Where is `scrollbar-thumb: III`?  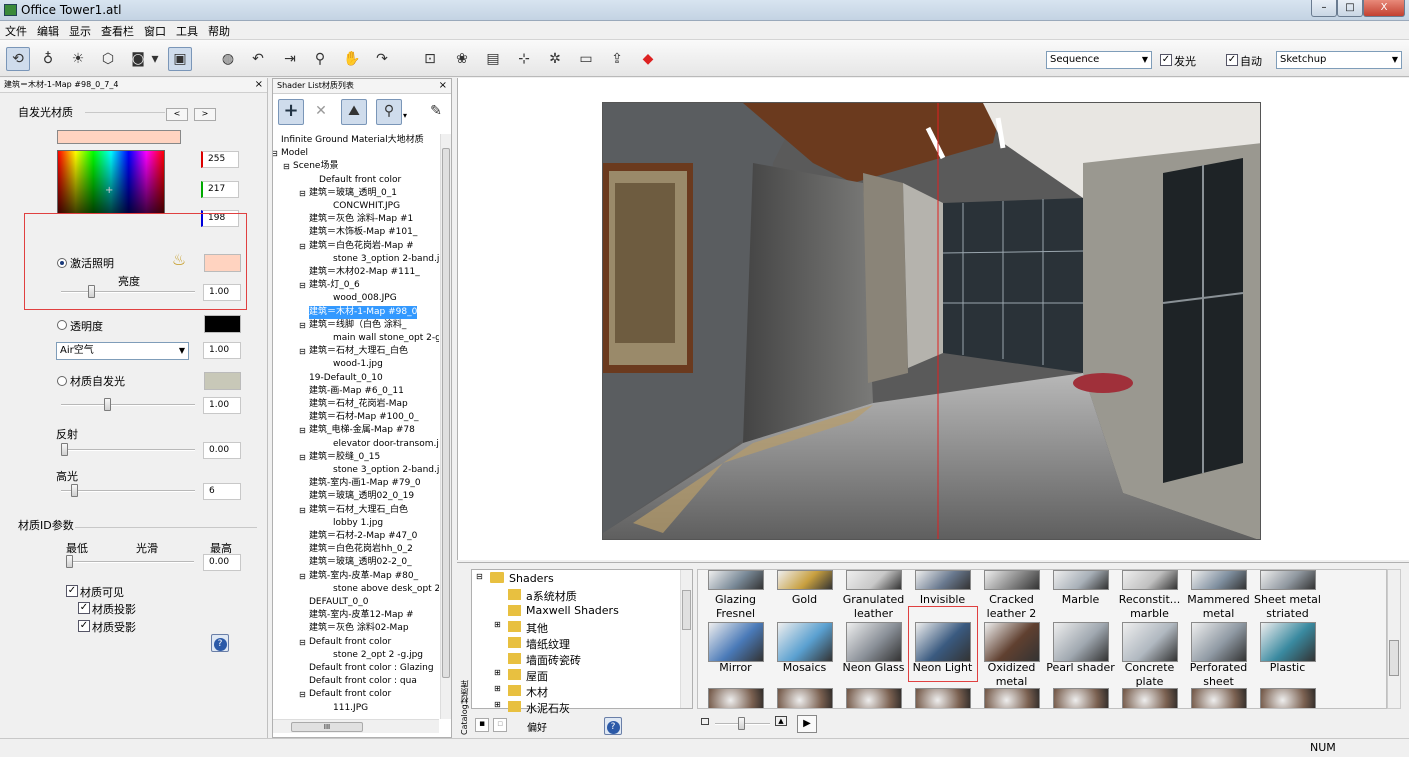 scrollbar-thumb: III is located at coordinates (327, 727).